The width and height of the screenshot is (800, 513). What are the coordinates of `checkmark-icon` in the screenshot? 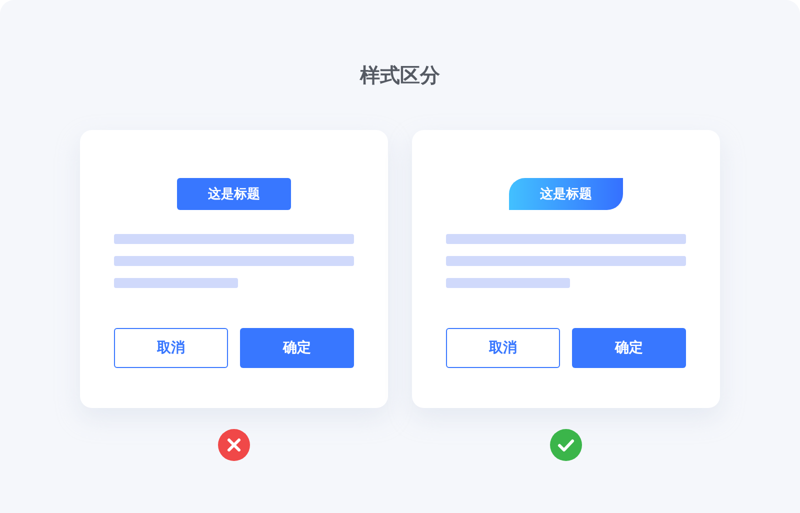 It's located at (566, 445).